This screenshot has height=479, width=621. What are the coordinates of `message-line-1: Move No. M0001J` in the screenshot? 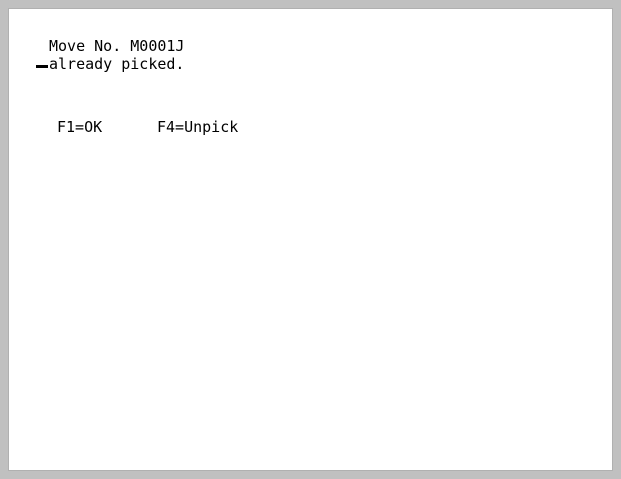 It's located at (117, 46).